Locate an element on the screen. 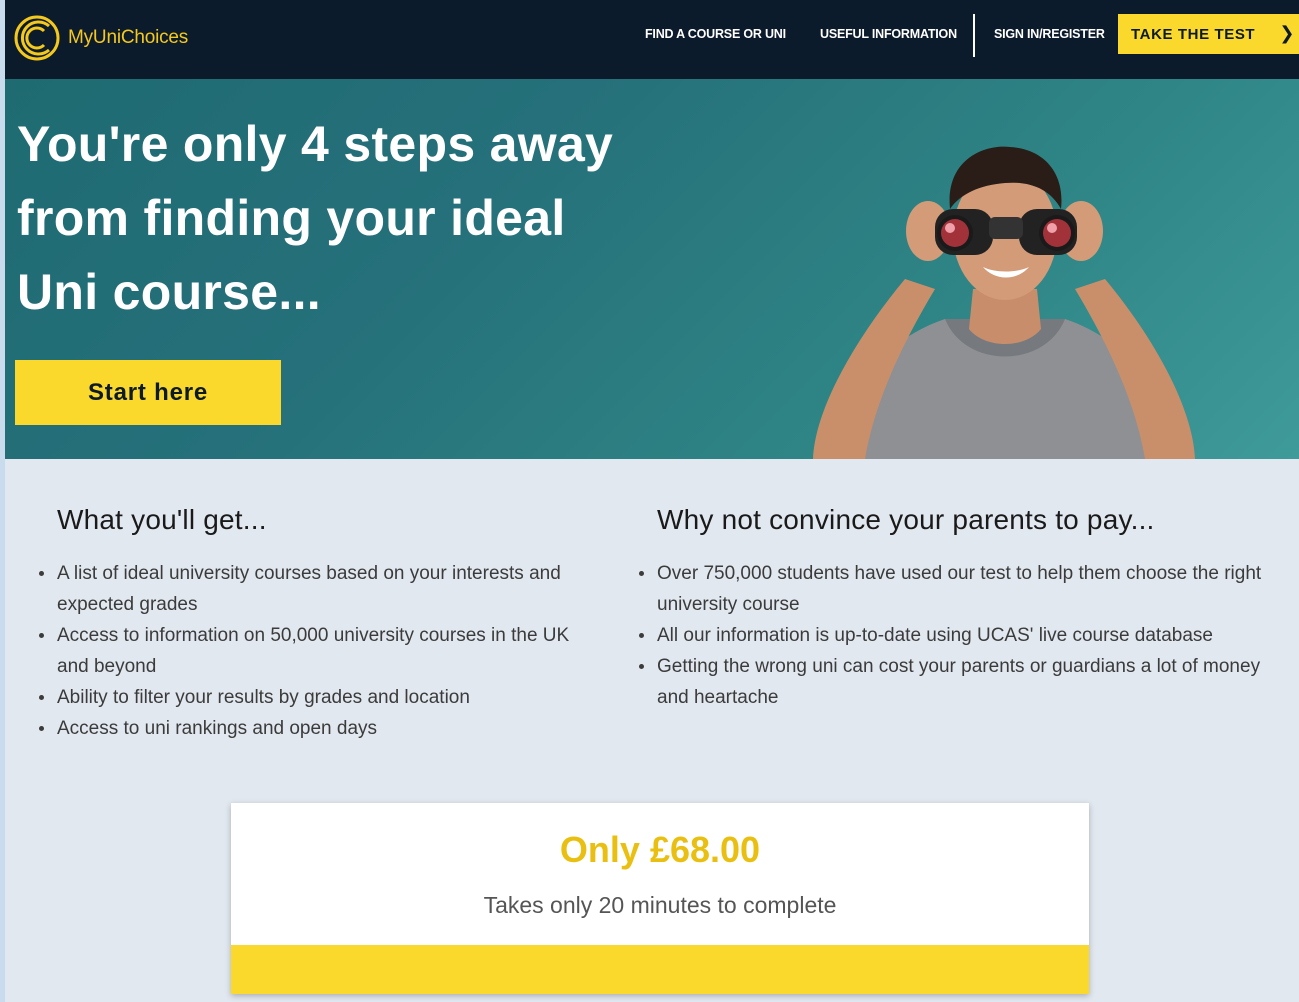 The width and height of the screenshot is (1299, 1002). list-item: Access to uni rankings and open days is located at coordinates (315, 728).